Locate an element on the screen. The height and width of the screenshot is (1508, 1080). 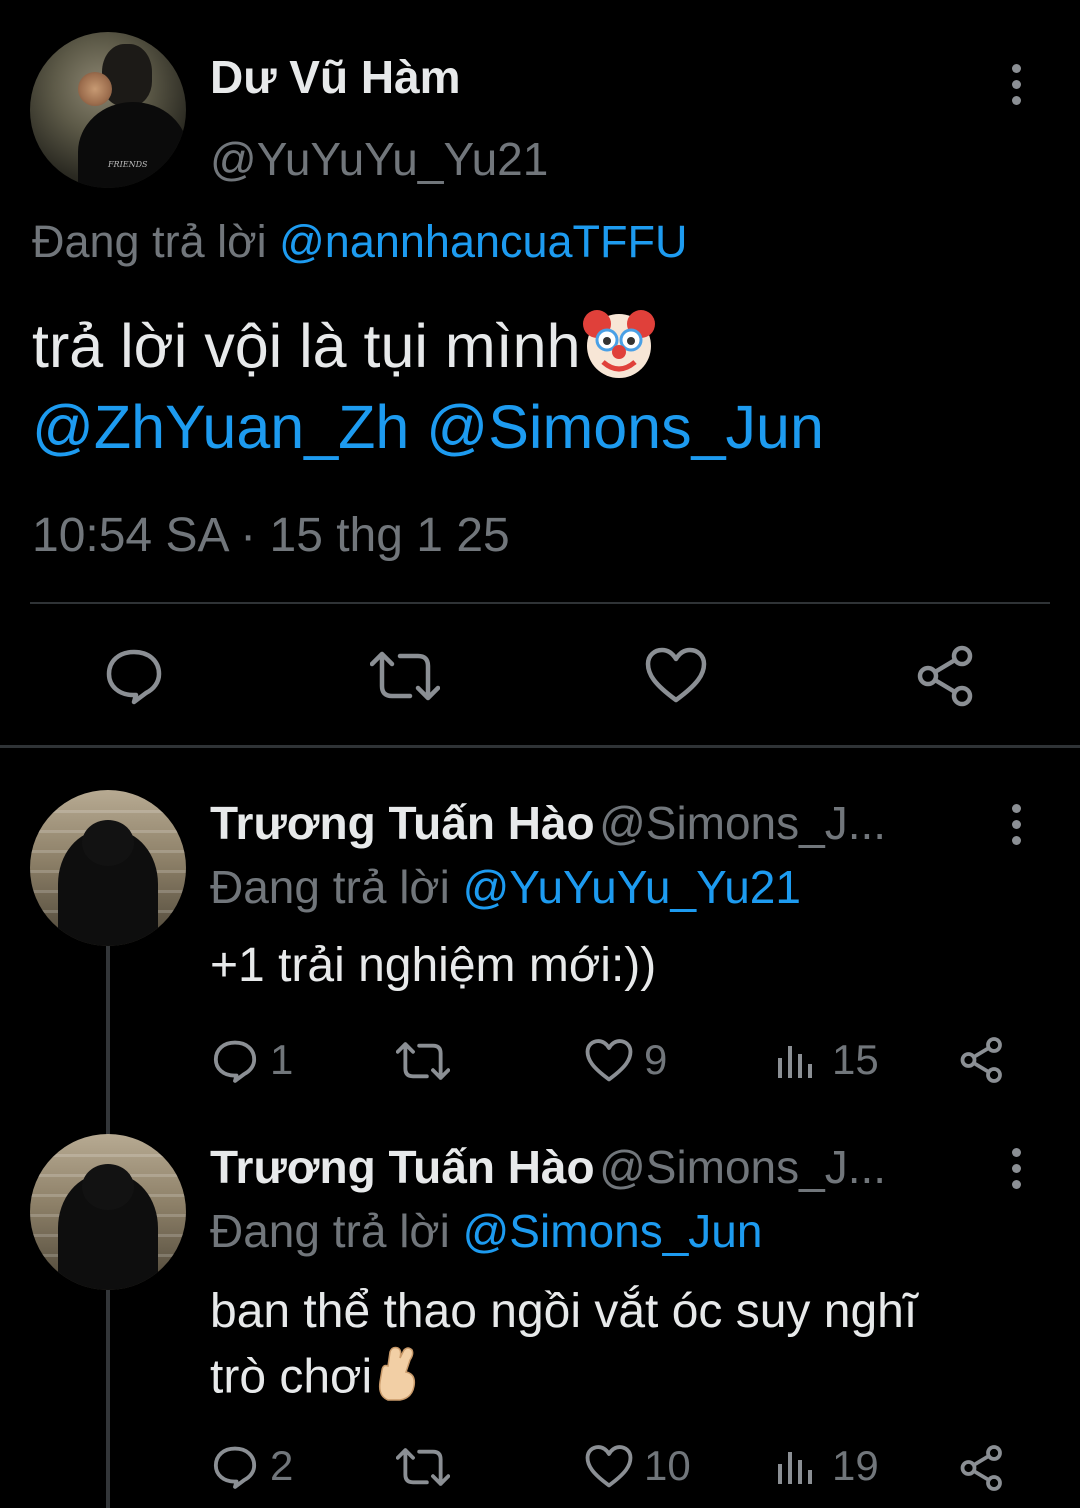
replying-to-line: Đang trả lời @Simons_Jun is located at coordinates (486, 1231).